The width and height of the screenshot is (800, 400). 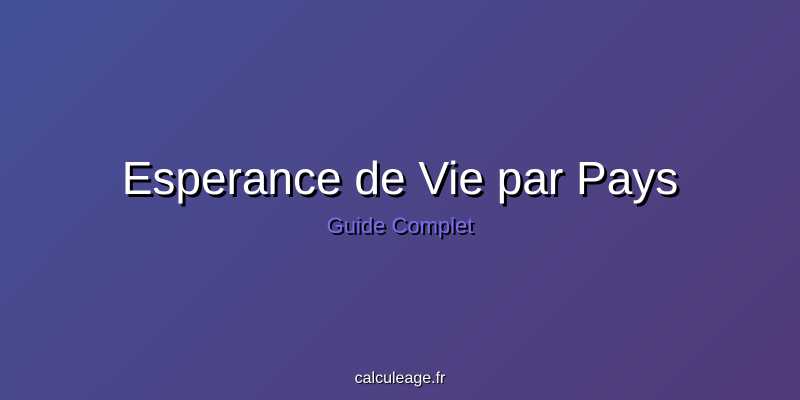 What do you see at coordinates (400, 178) in the screenshot?
I see `page-title: Esperance de Vie par Pays` at bounding box center [400, 178].